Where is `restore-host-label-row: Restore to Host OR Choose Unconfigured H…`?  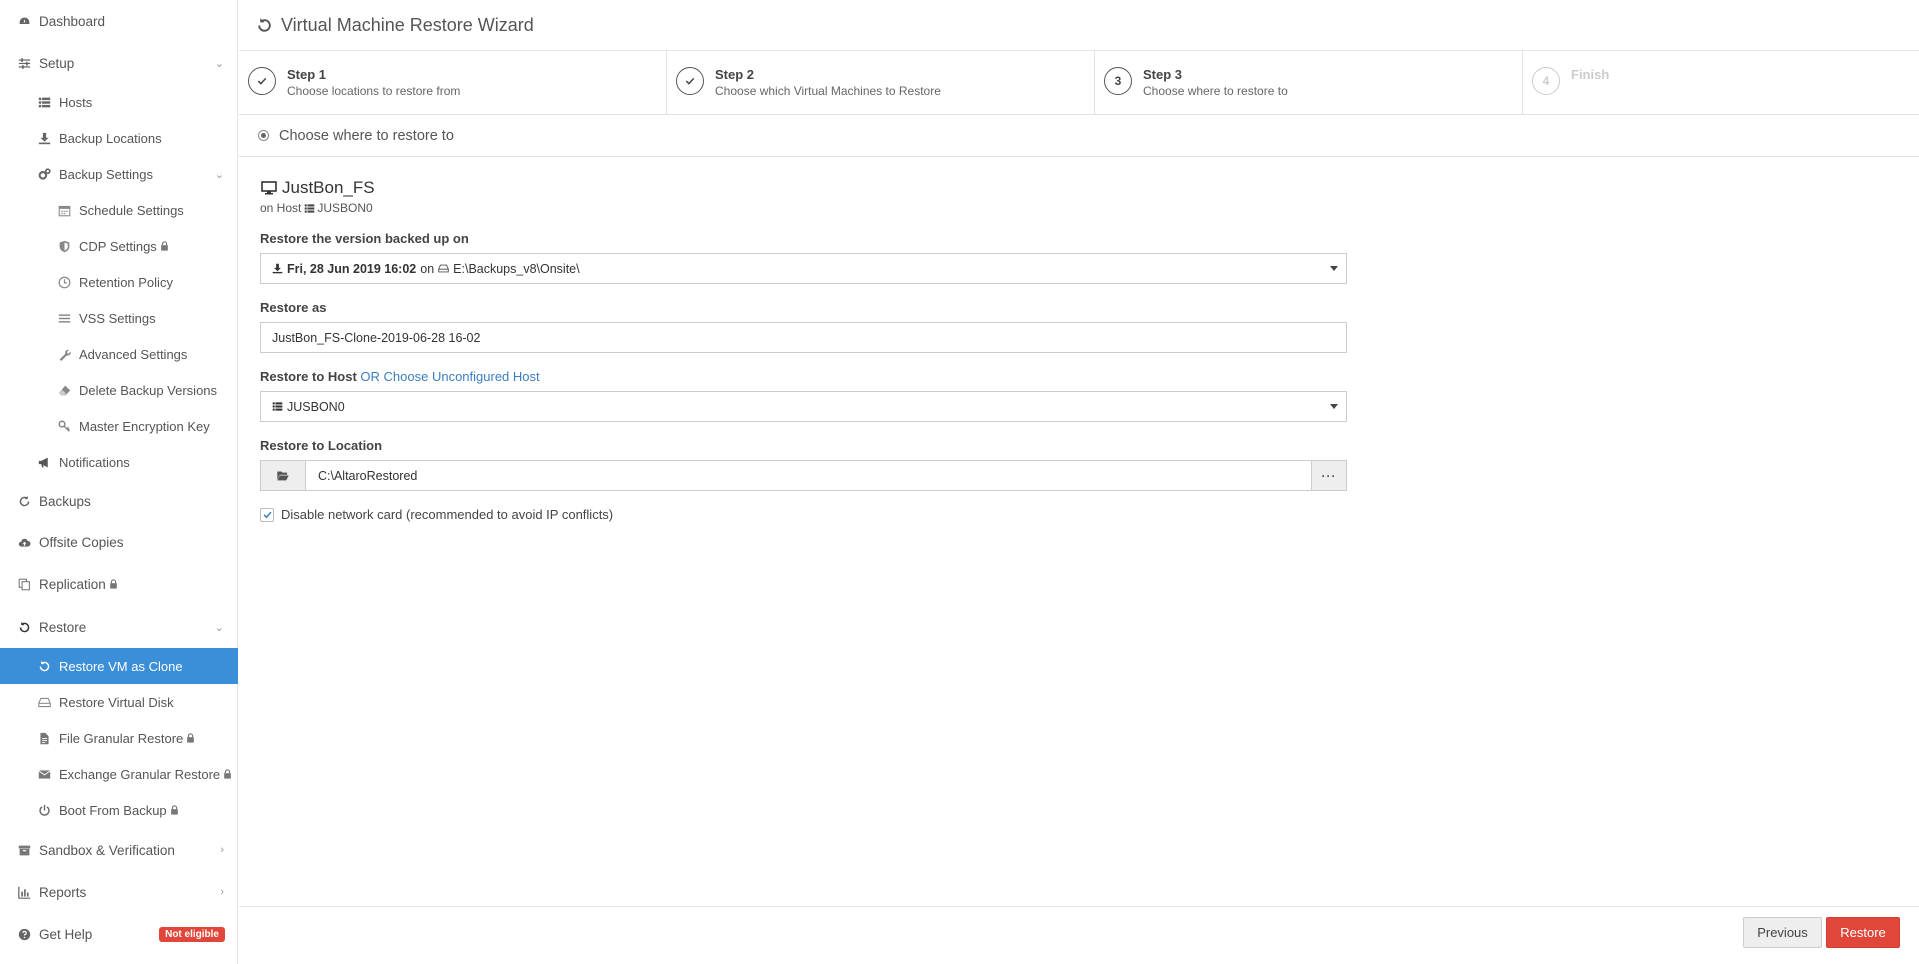 restore-host-label-row: Restore to Host OR Choose Unconfigured H… is located at coordinates (803, 376).